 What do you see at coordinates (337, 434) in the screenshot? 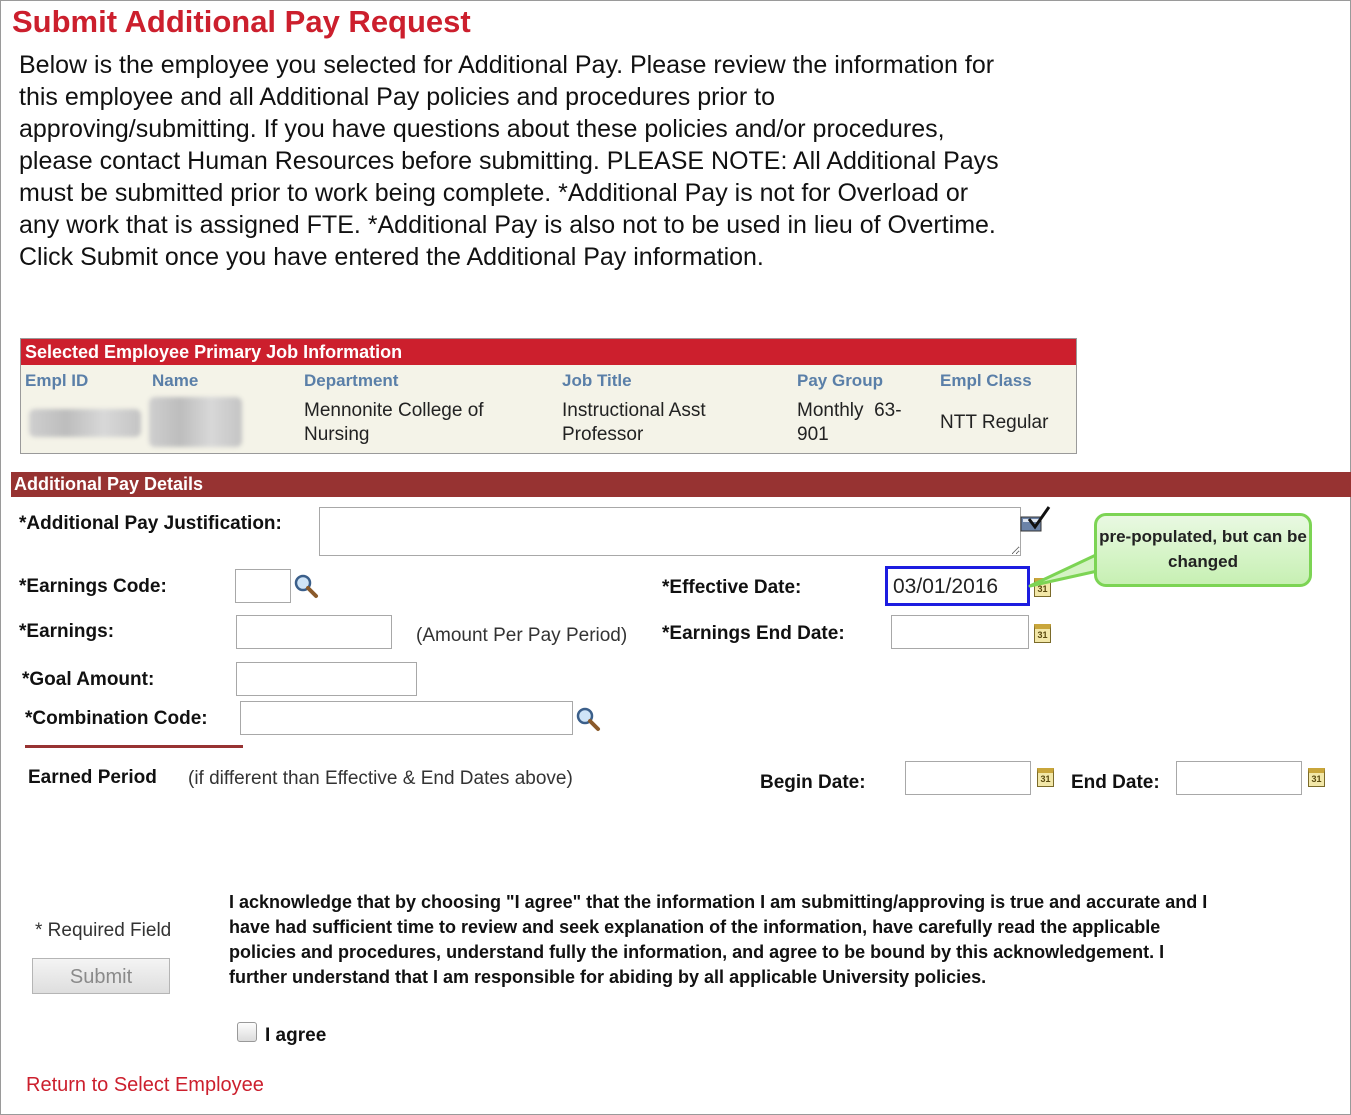
I see `department-line2: Nursing` at bounding box center [337, 434].